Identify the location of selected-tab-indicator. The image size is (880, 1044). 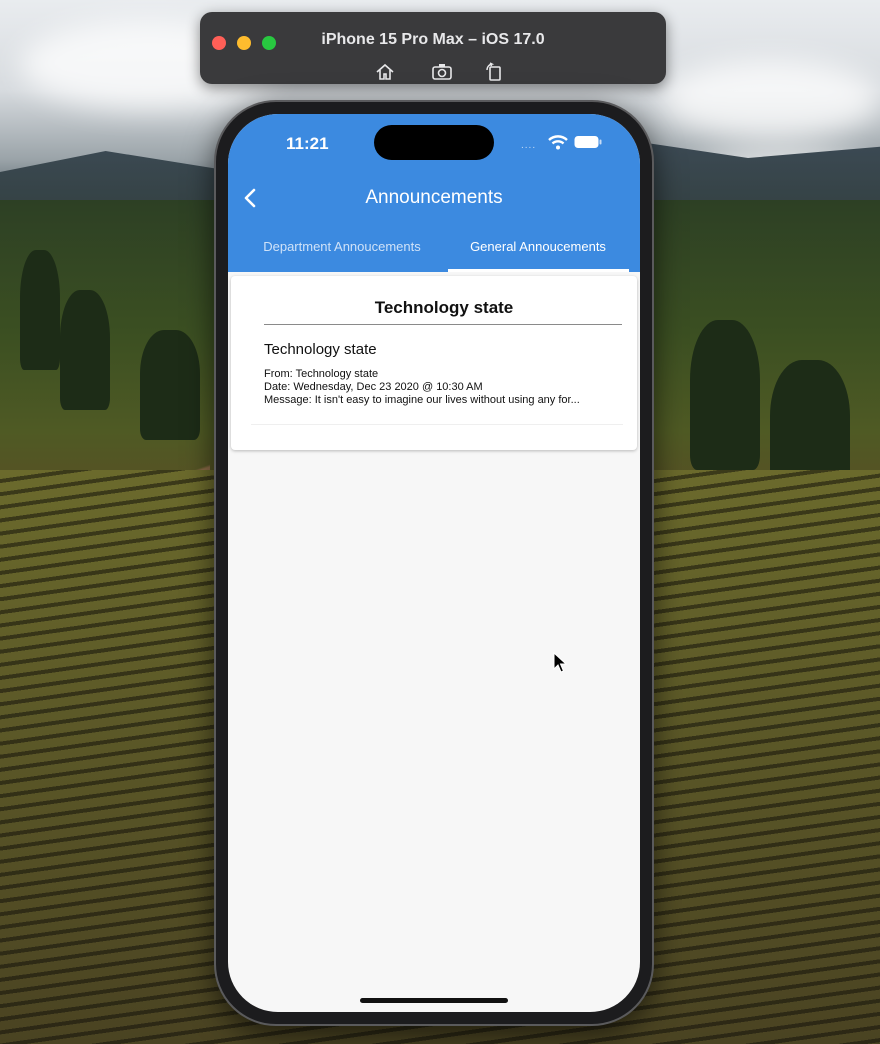
(538, 270).